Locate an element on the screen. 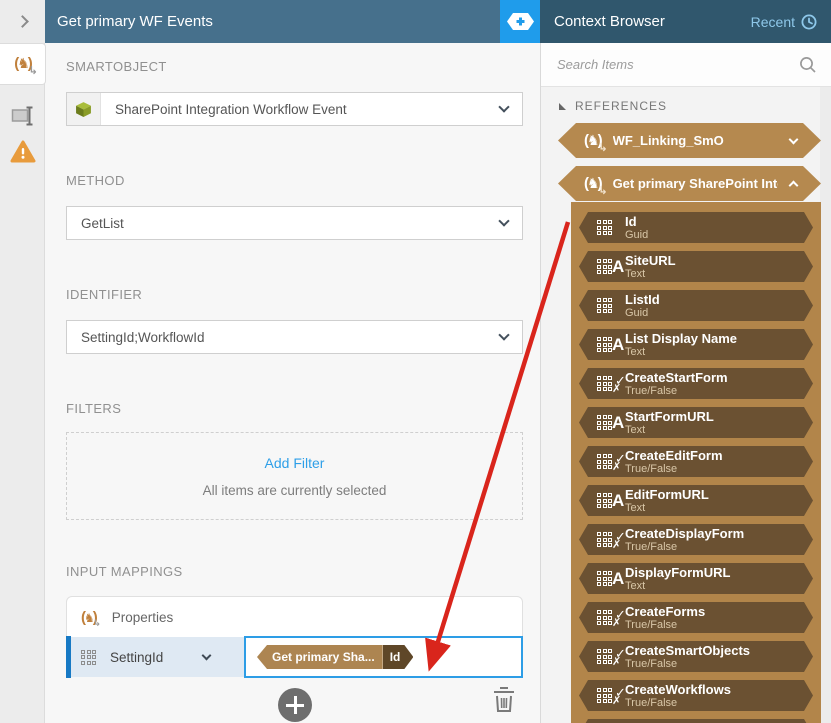 This screenshot has width=831, height=723. mapping-value-input: Get primary Sha... Id is located at coordinates (383, 657).